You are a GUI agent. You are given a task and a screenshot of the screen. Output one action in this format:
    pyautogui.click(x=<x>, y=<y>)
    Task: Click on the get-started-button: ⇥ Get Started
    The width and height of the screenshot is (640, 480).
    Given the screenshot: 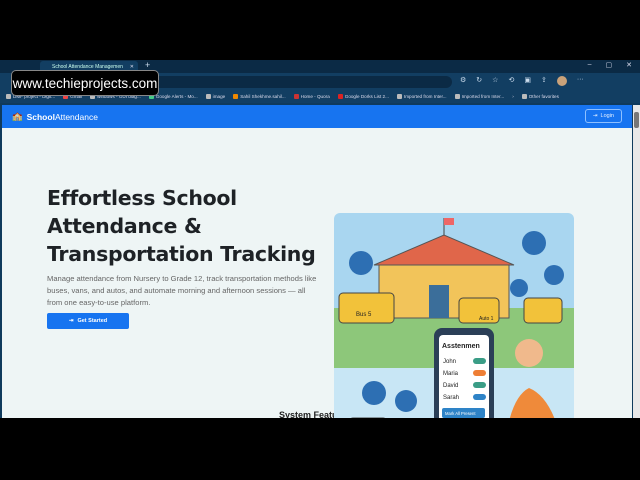 What is the action you would take?
    pyautogui.click(x=88, y=321)
    